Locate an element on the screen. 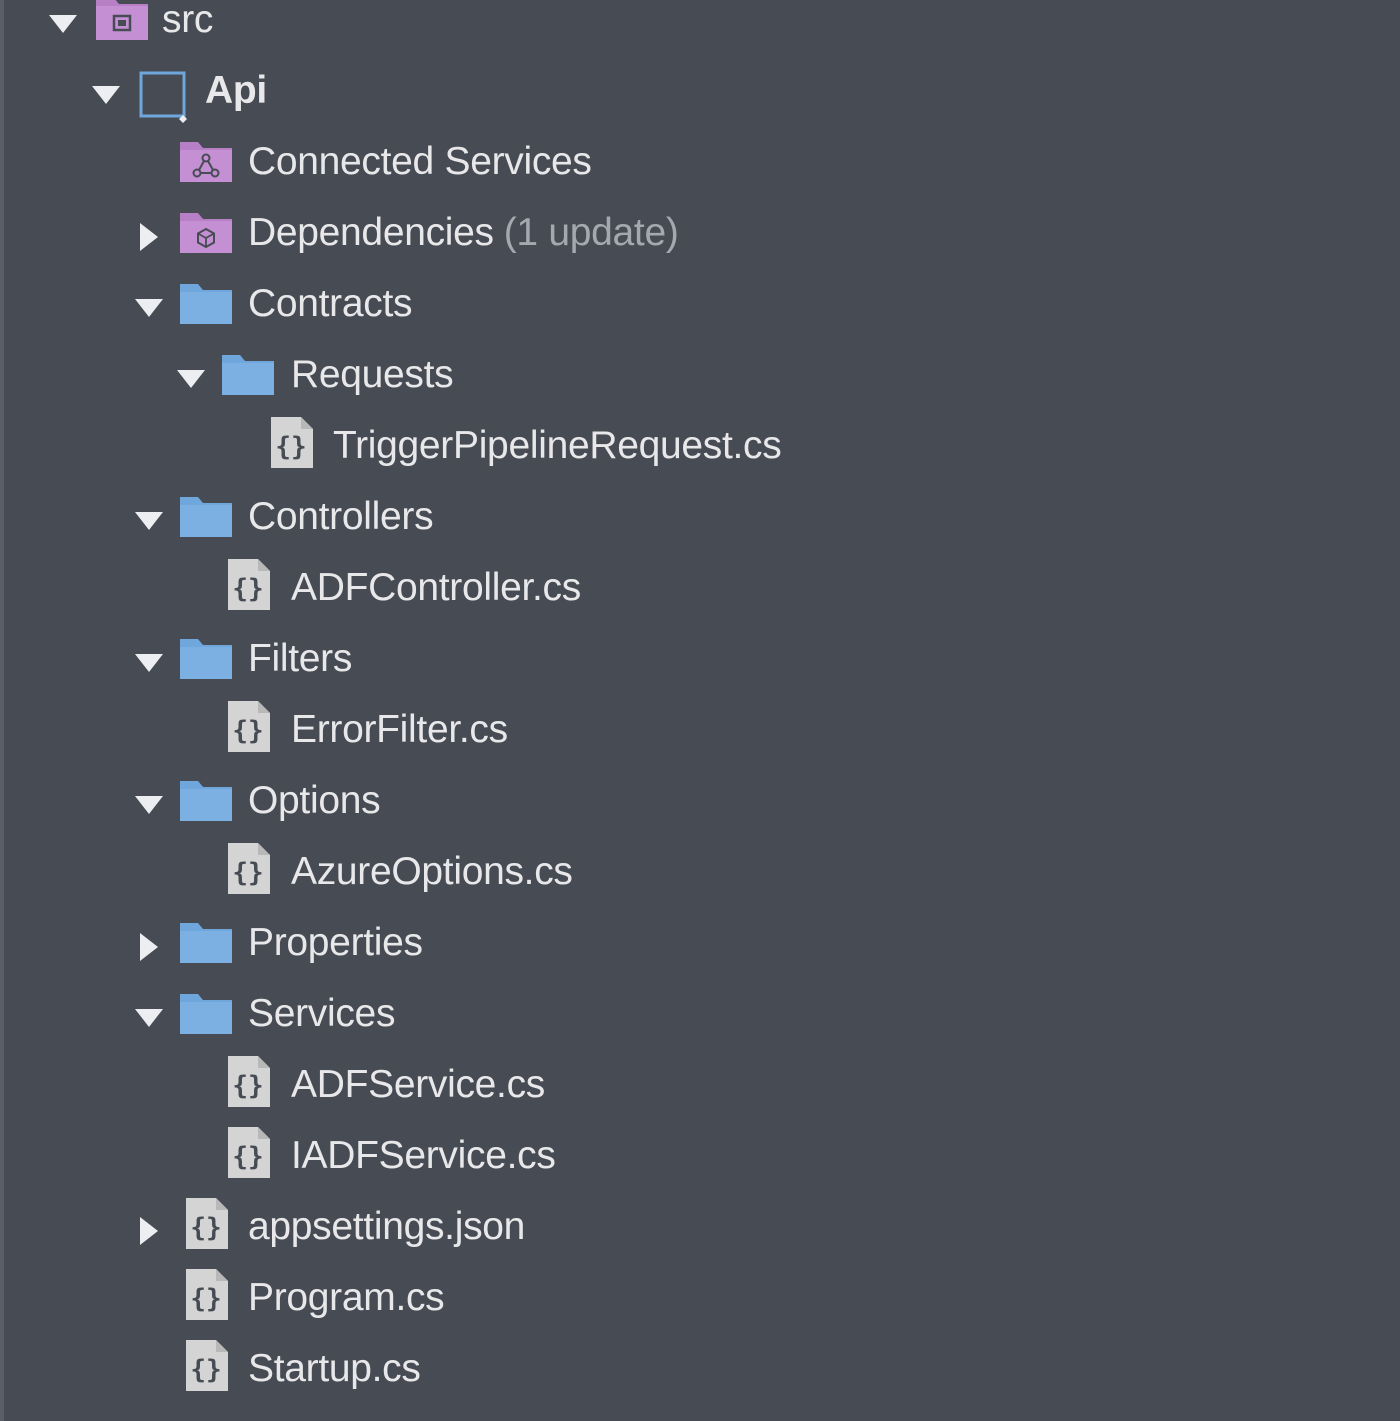 The height and width of the screenshot is (1421, 1400). tree-item-label: appsettings.json is located at coordinates (387, 1226).